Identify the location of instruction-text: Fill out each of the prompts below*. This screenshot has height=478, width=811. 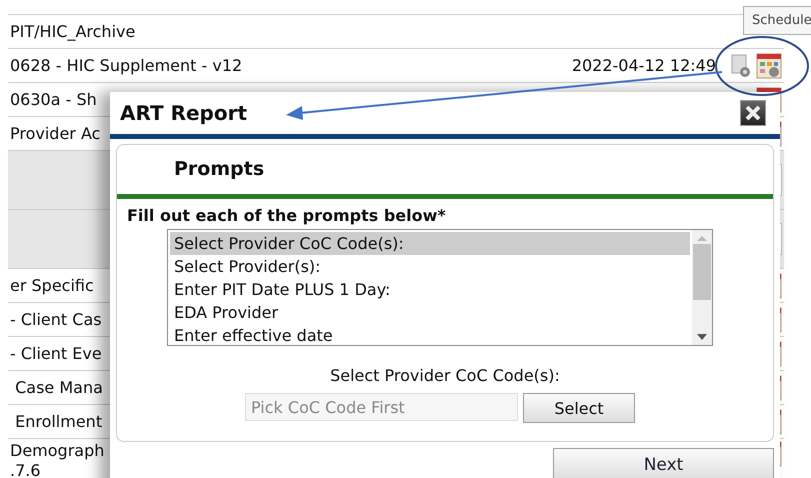
(287, 215).